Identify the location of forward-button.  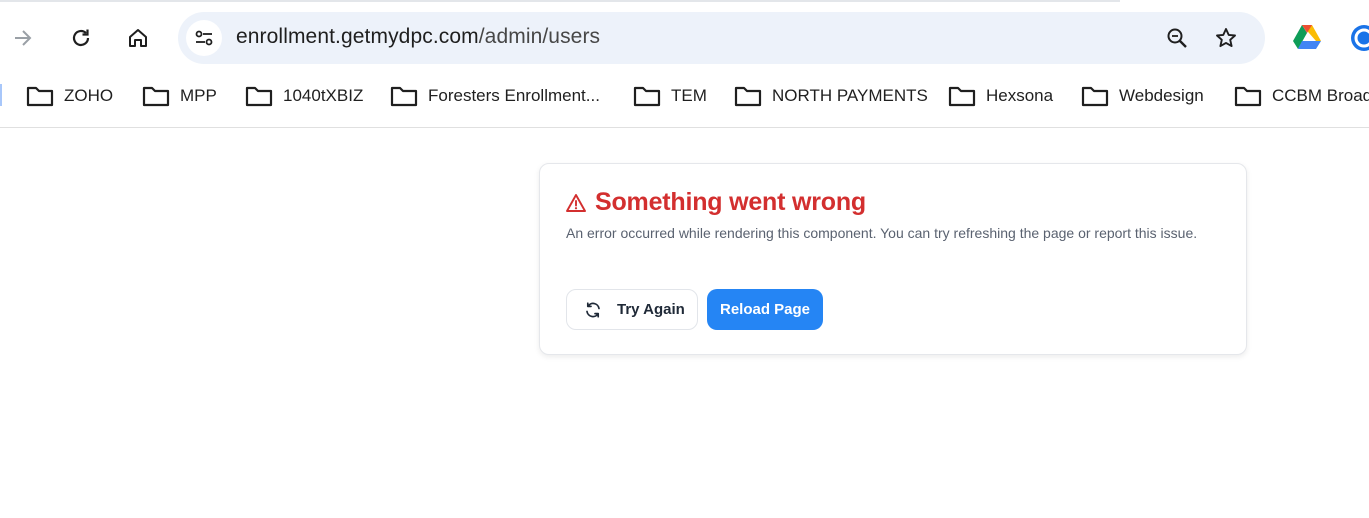
(23, 38).